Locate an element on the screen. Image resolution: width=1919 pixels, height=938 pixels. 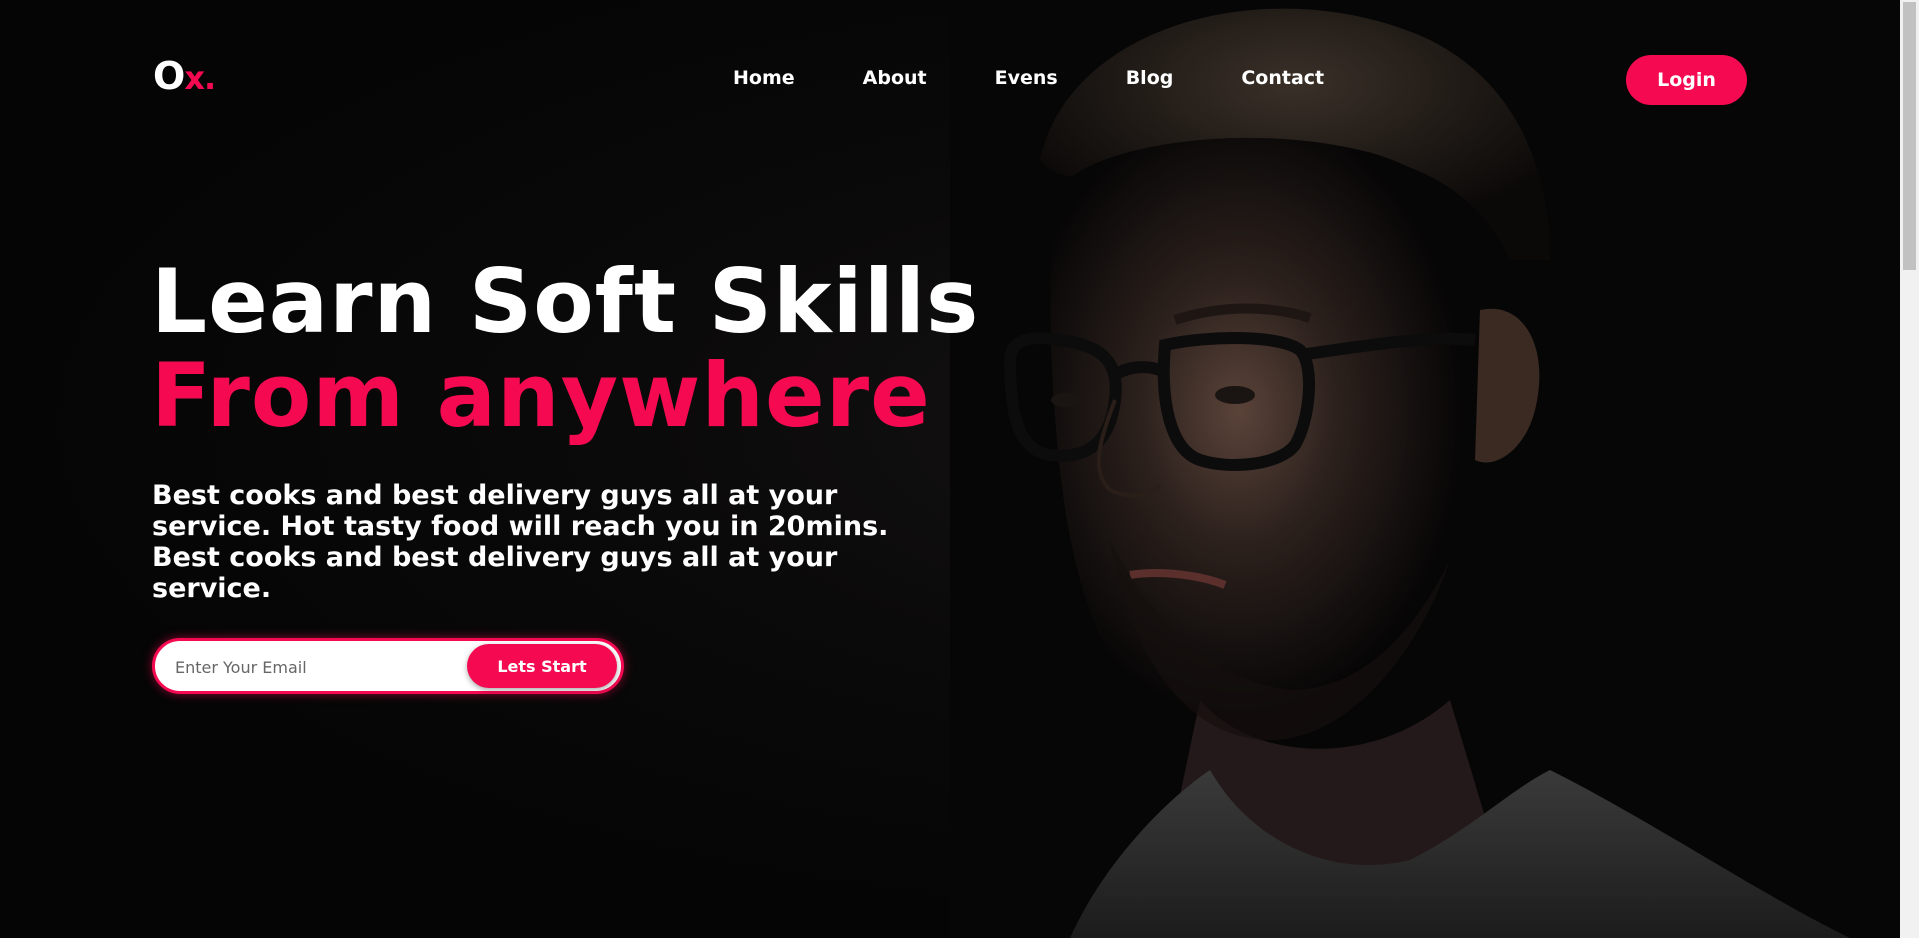
login-button: Login is located at coordinates (1686, 80).